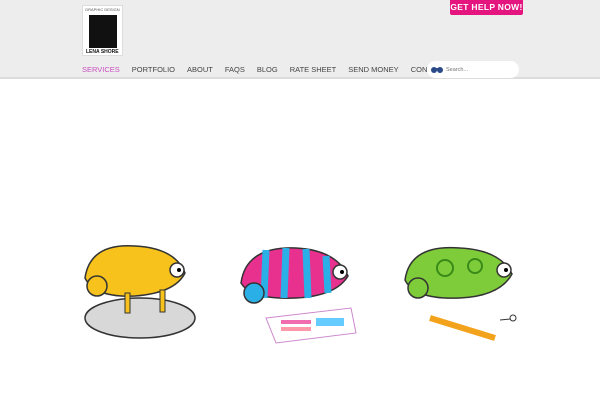 The height and width of the screenshot is (400, 600). I want to click on yellow-chameleon-mouse-illustration, so click(140, 293).